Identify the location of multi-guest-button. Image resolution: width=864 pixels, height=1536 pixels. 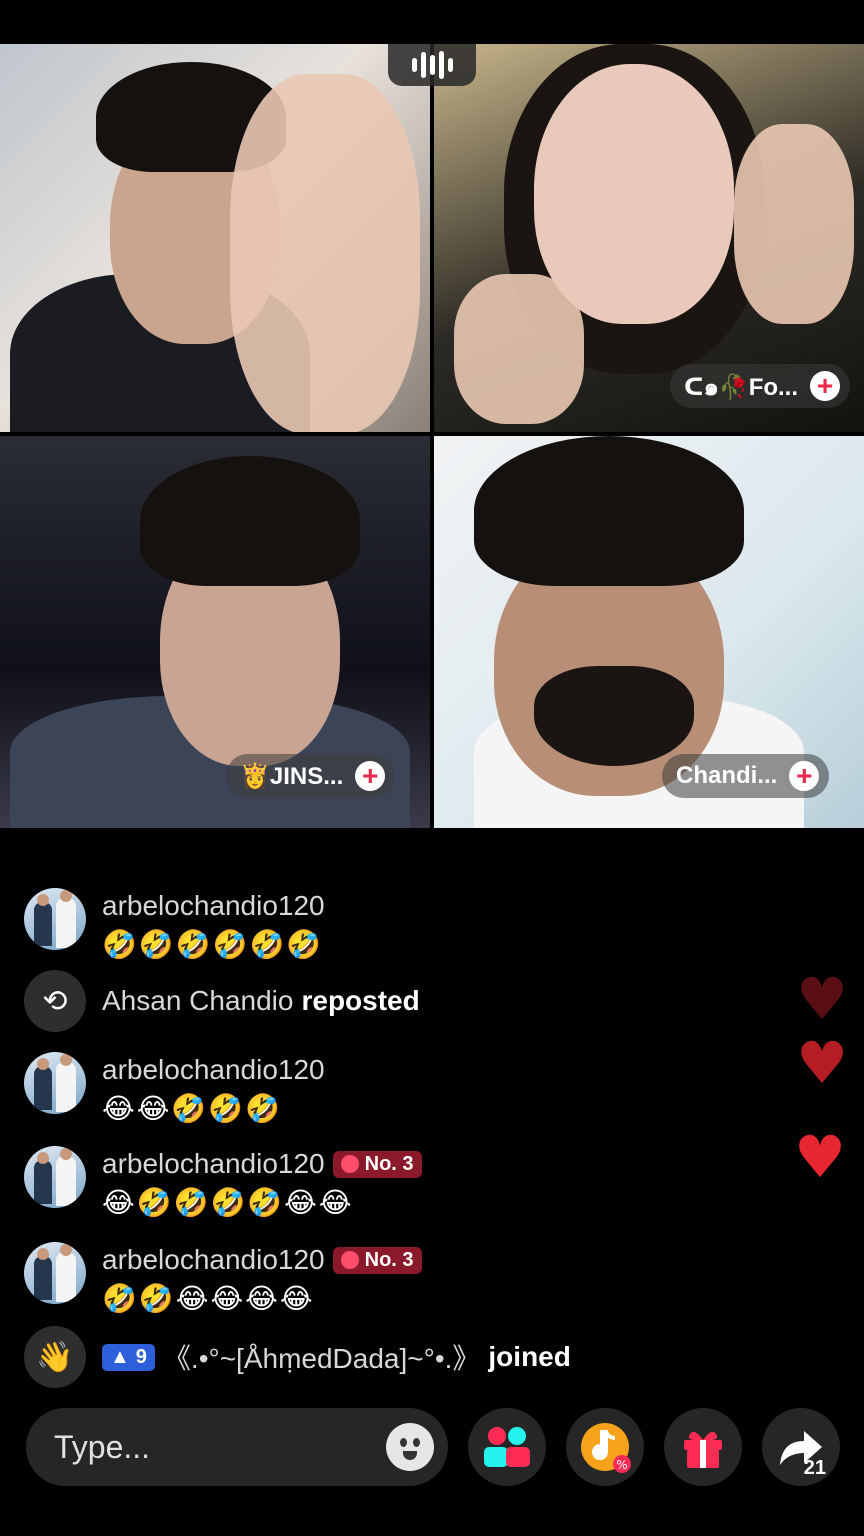
(507, 1447).